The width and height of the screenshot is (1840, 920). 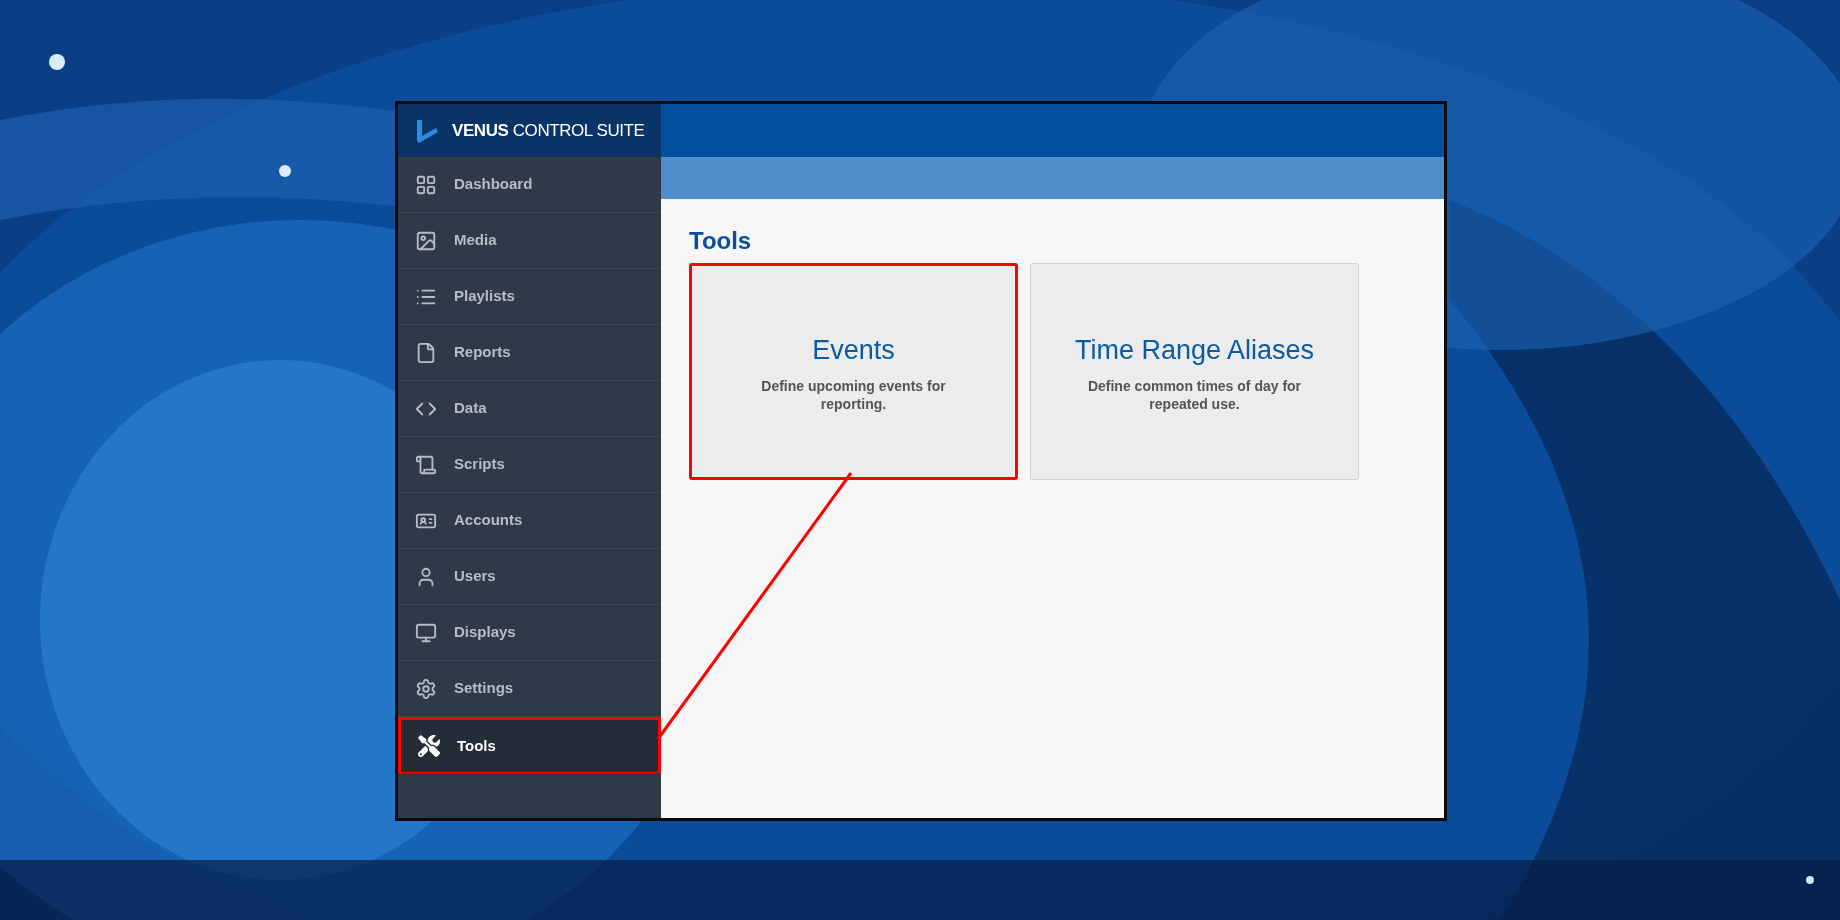 What do you see at coordinates (427, 130) in the screenshot?
I see `logo-icon` at bounding box center [427, 130].